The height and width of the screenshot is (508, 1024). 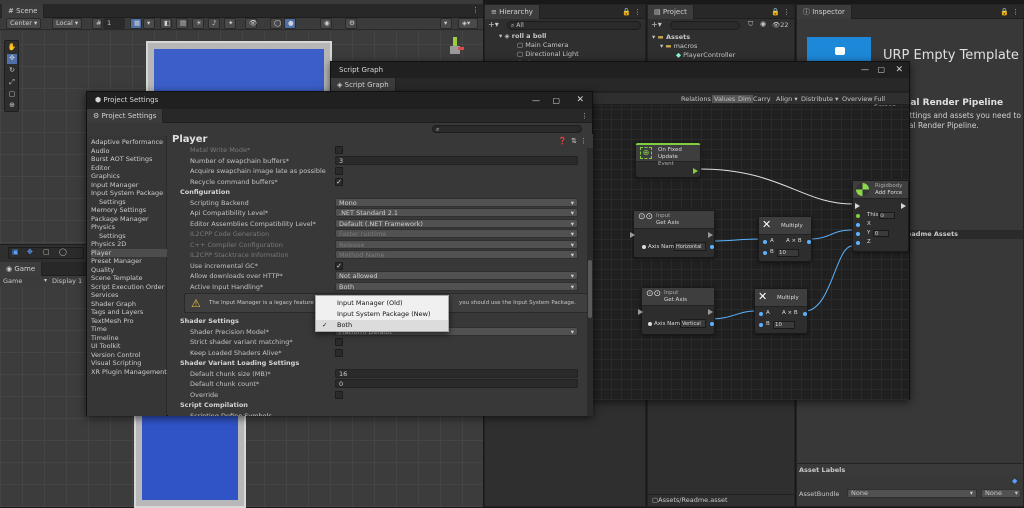 I want to click on readme-assets-row: eadme Assets, so click(x=964, y=234).